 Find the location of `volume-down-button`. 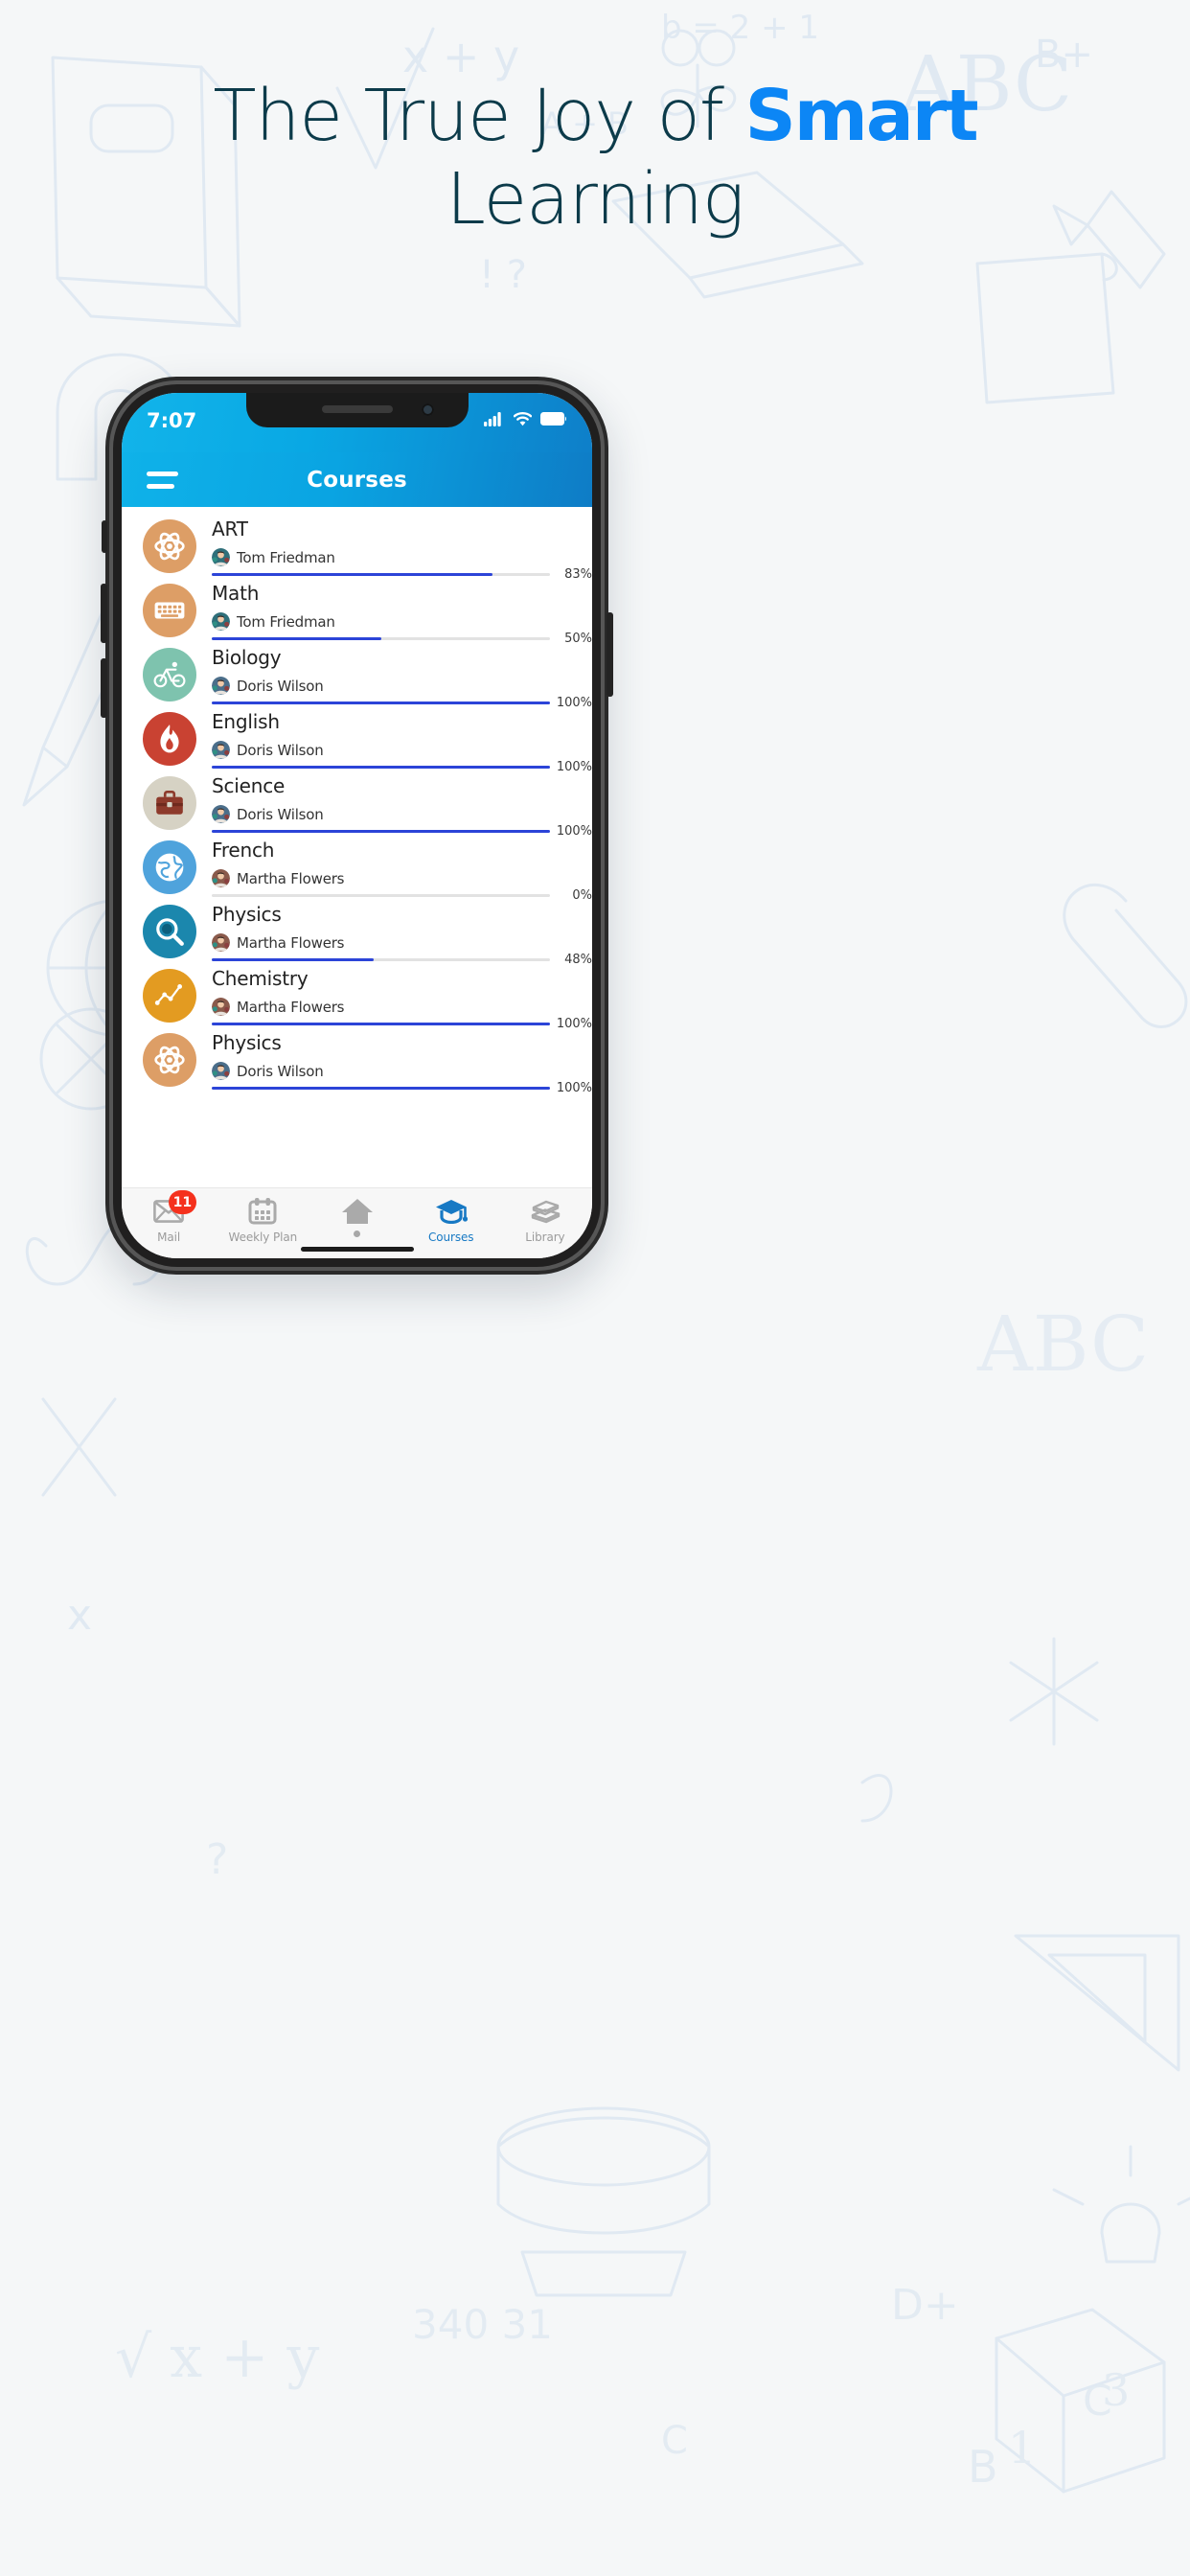

volume-down-button is located at coordinates (104, 688).